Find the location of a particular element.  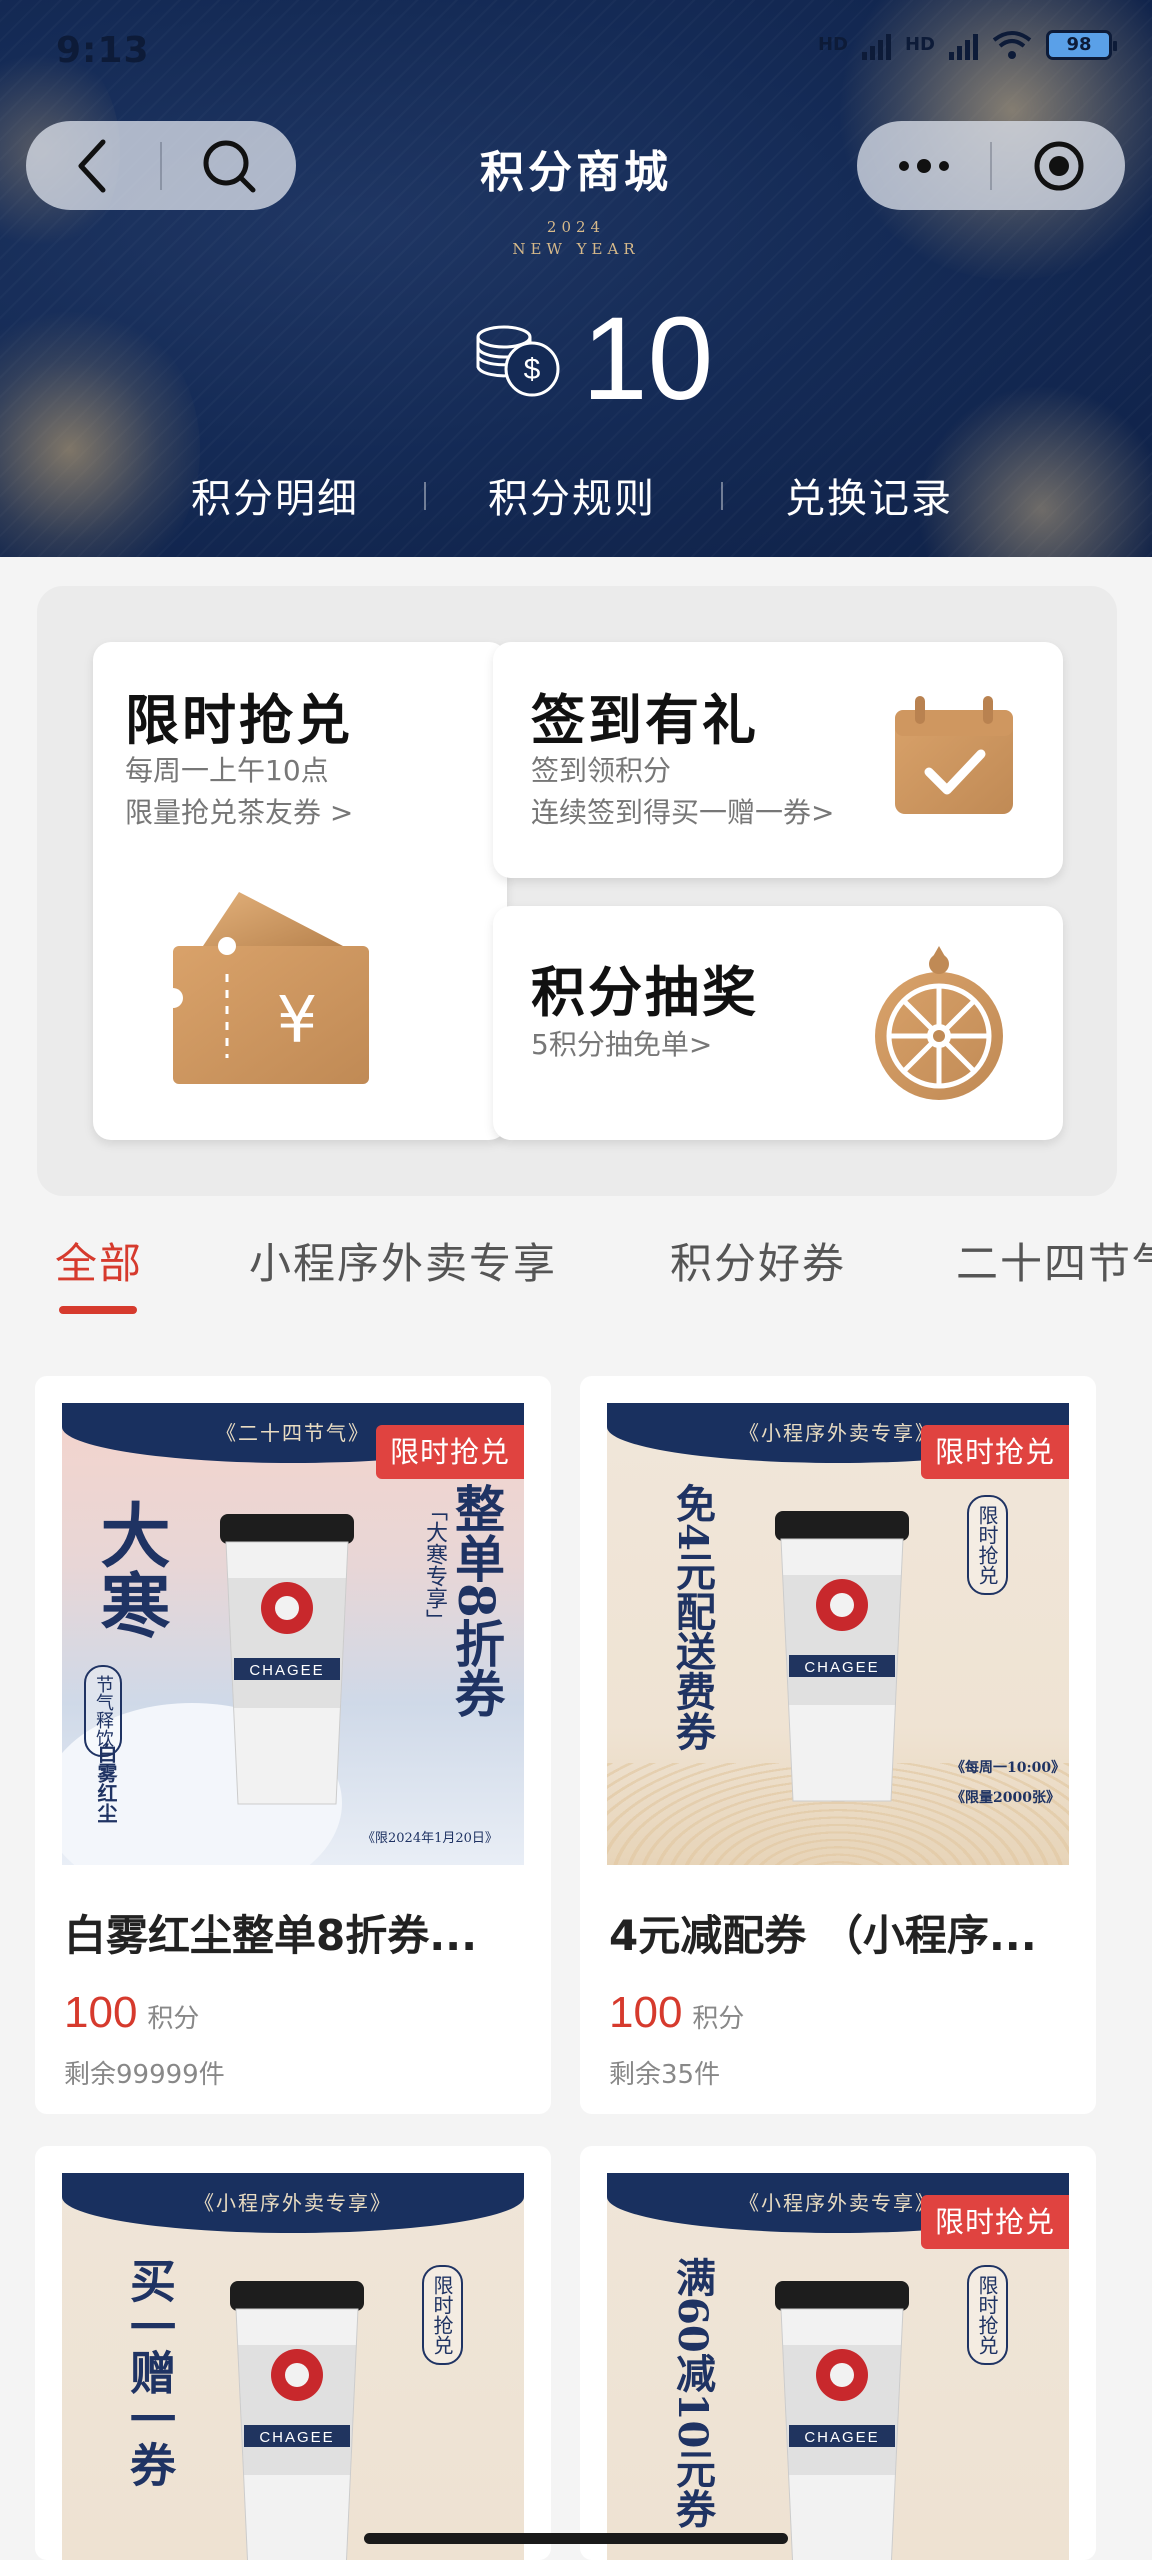

points-rules-link: 积分规则 is located at coordinates (572, 495).